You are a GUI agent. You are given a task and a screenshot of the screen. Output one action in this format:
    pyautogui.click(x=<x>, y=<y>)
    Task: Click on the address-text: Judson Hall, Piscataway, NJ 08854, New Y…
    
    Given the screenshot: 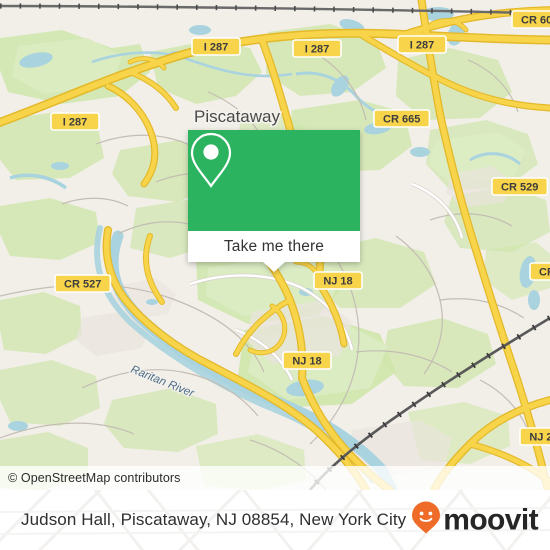 What is the action you would take?
    pyautogui.click(x=214, y=519)
    